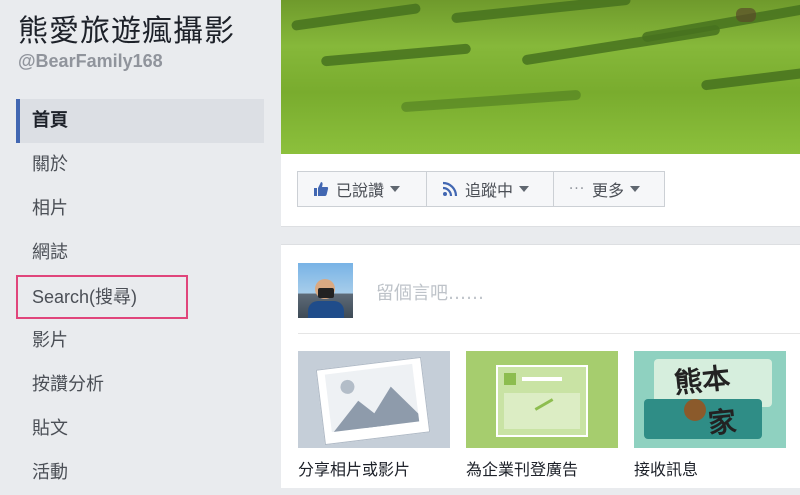 This screenshot has height=495, width=800. What do you see at coordinates (102, 297) in the screenshot?
I see `sidebar-item-search: Search(搜尋)` at bounding box center [102, 297].